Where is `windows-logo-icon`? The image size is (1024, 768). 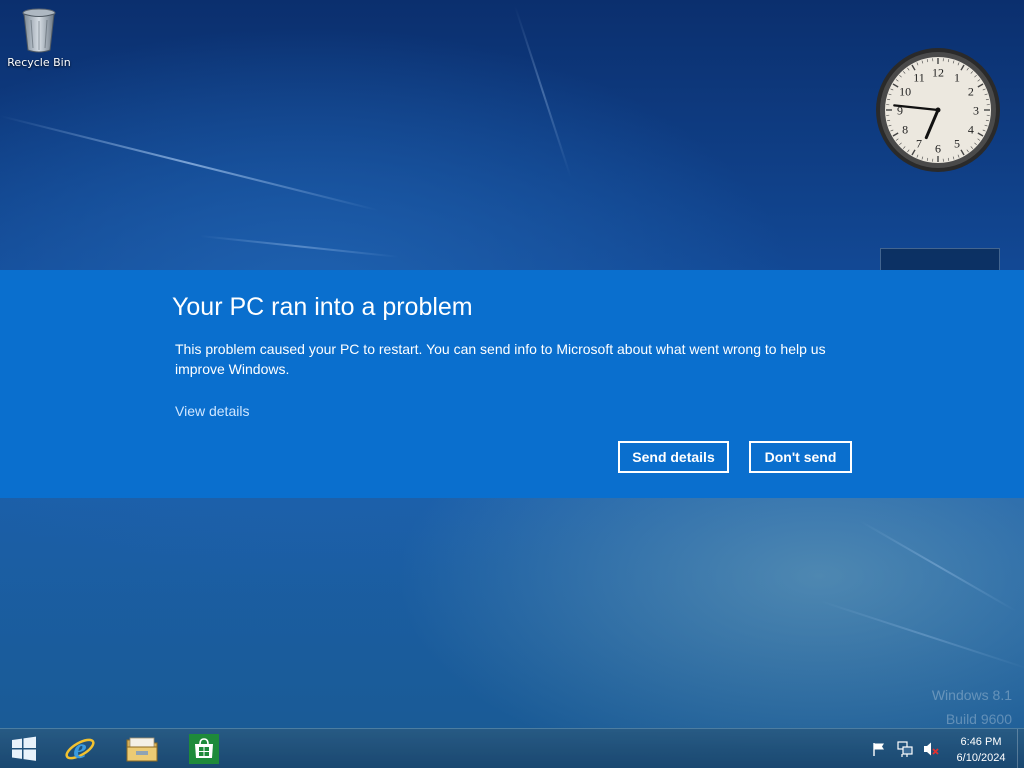
windows-logo-icon is located at coordinates (24, 748).